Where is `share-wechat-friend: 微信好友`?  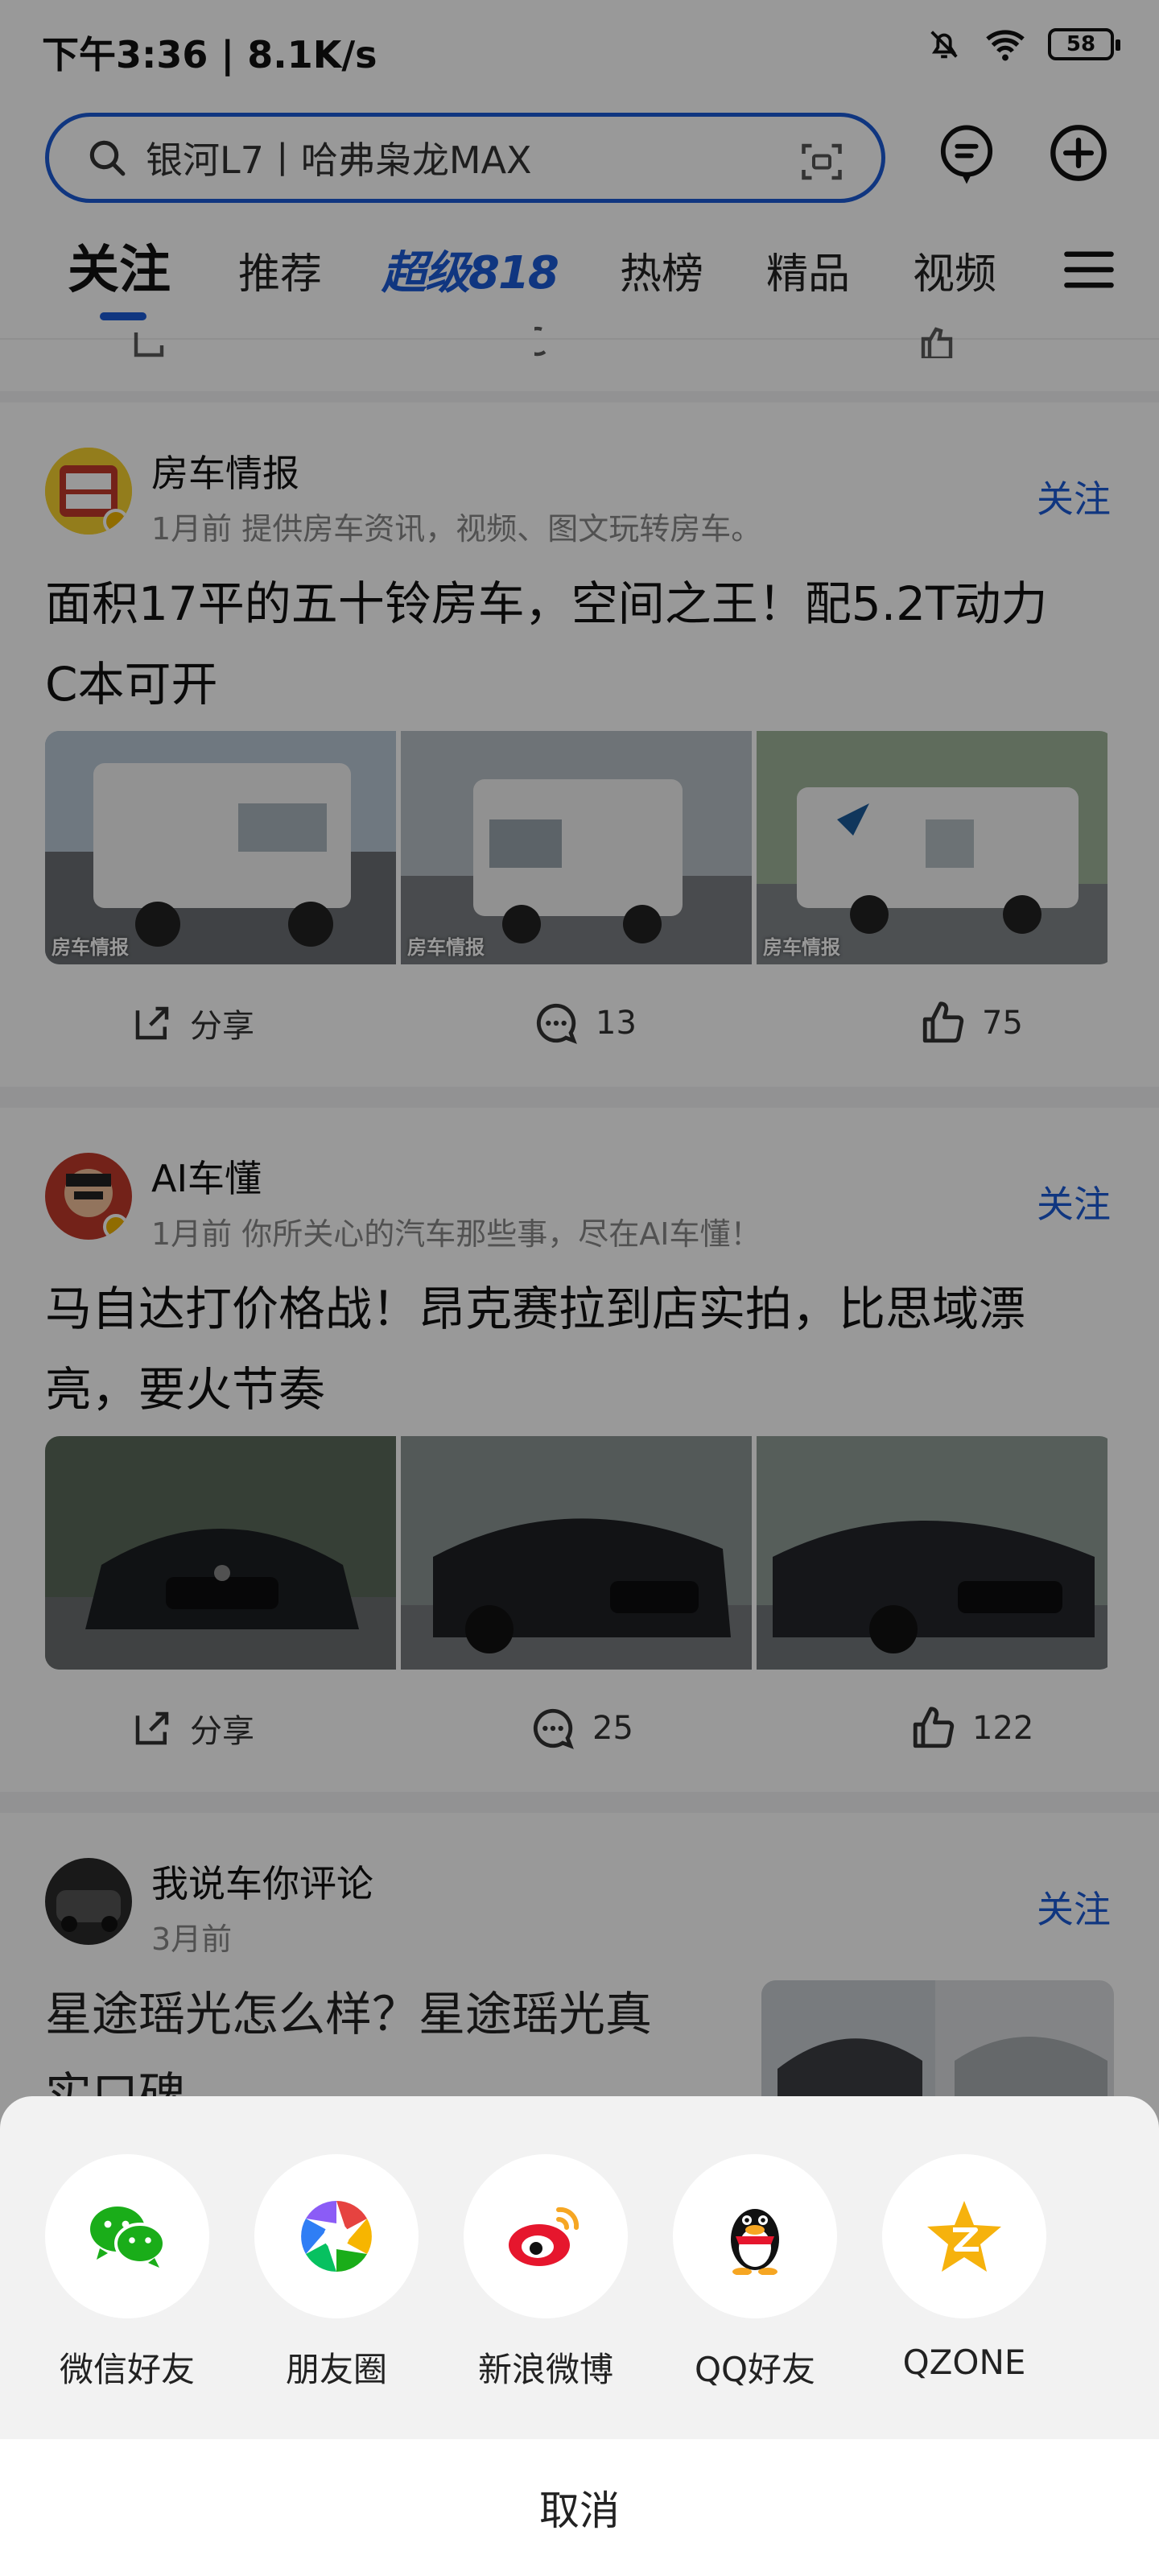
share-wechat-friend: 微信好友 is located at coordinates (127, 2273).